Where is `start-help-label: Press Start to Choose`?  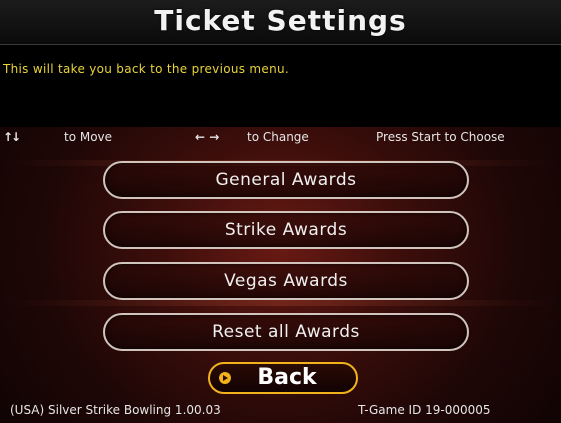 start-help-label: Press Start to Choose is located at coordinates (440, 137).